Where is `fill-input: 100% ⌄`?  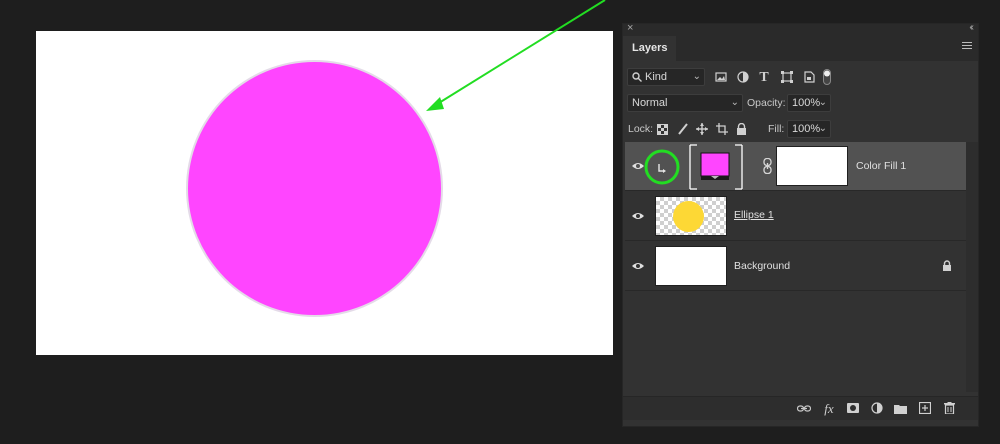 fill-input: 100% ⌄ is located at coordinates (809, 129).